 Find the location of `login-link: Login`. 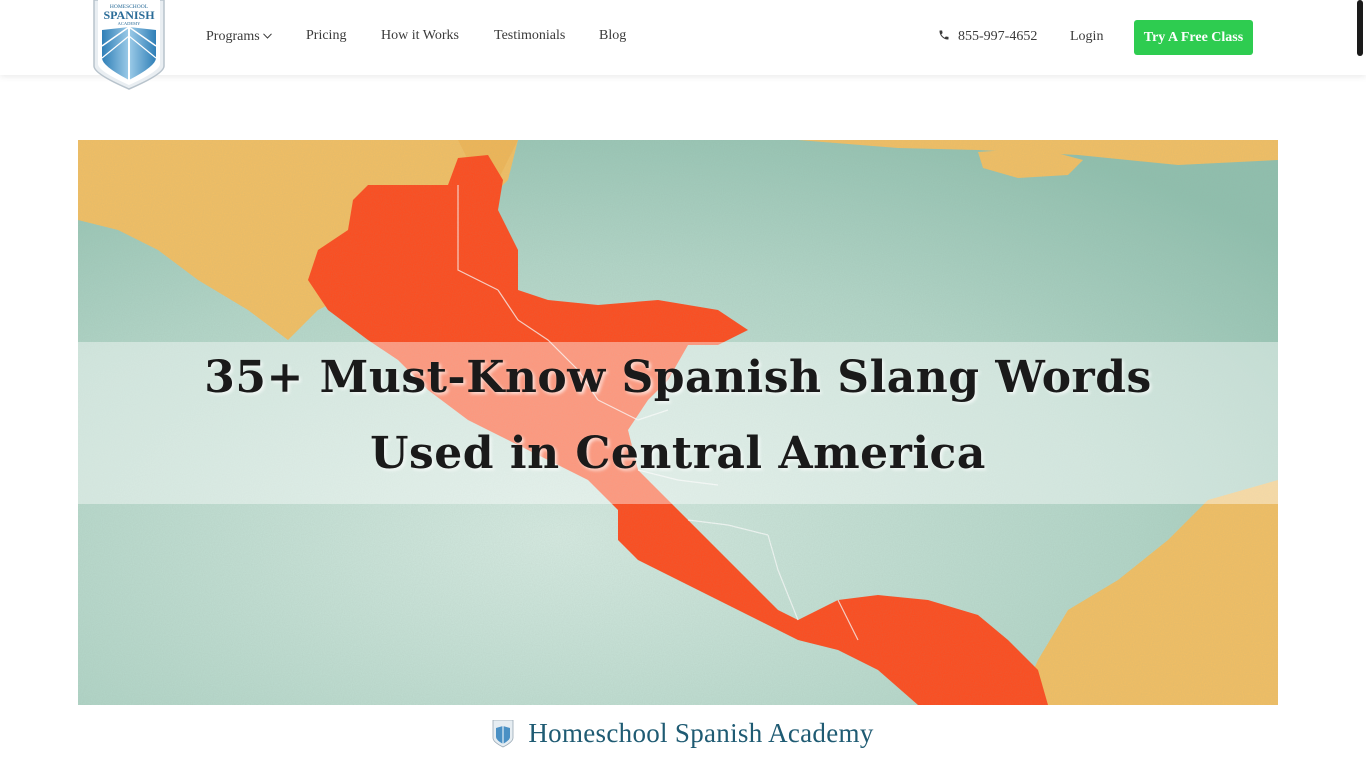

login-link: Login is located at coordinates (1086, 37).